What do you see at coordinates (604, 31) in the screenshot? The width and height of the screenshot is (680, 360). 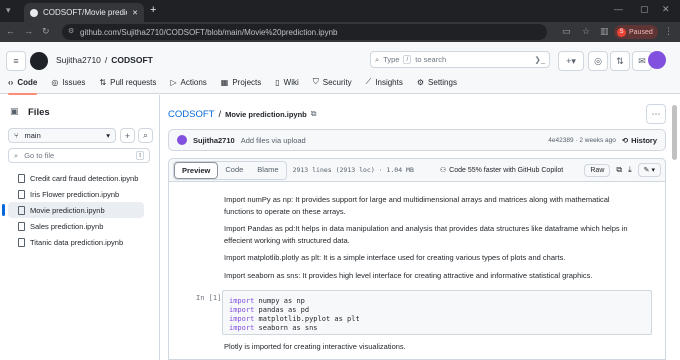 I see `side-panel-icon: ▥` at bounding box center [604, 31].